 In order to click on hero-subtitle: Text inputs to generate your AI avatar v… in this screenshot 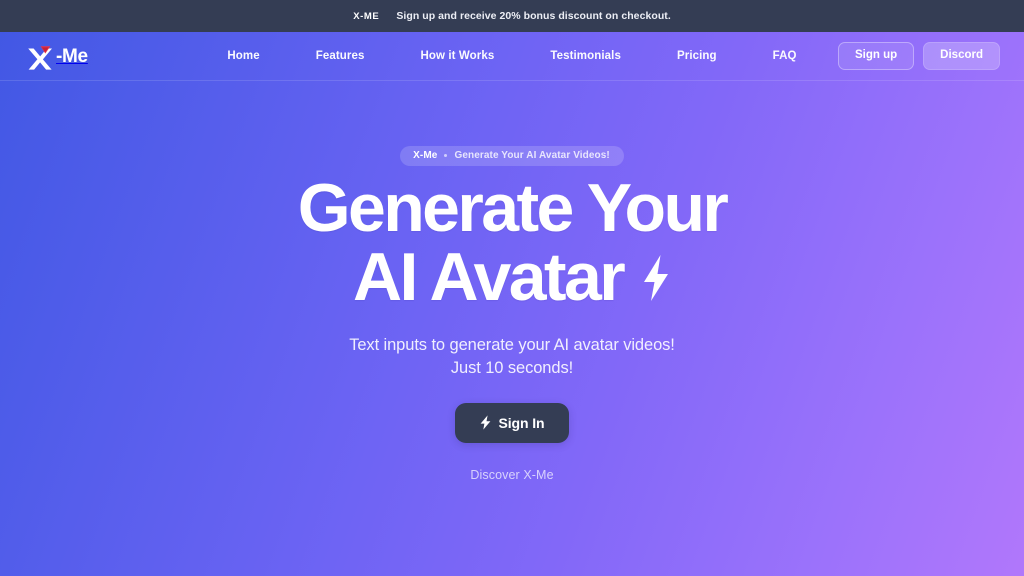, I will do `click(512, 357)`.